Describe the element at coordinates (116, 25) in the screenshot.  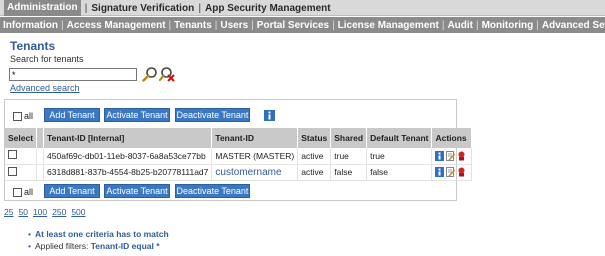
I see `subnav-access-management: Access Management` at that location.